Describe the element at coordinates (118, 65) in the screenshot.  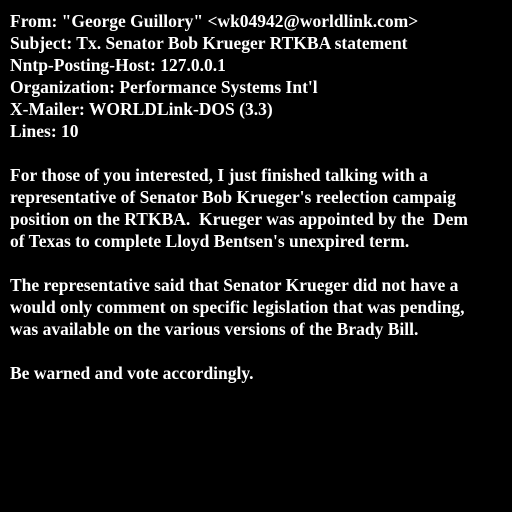
I see `header-nntp-posting-host: Nntp-Posting-Host: 127.0.0.1` at that location.